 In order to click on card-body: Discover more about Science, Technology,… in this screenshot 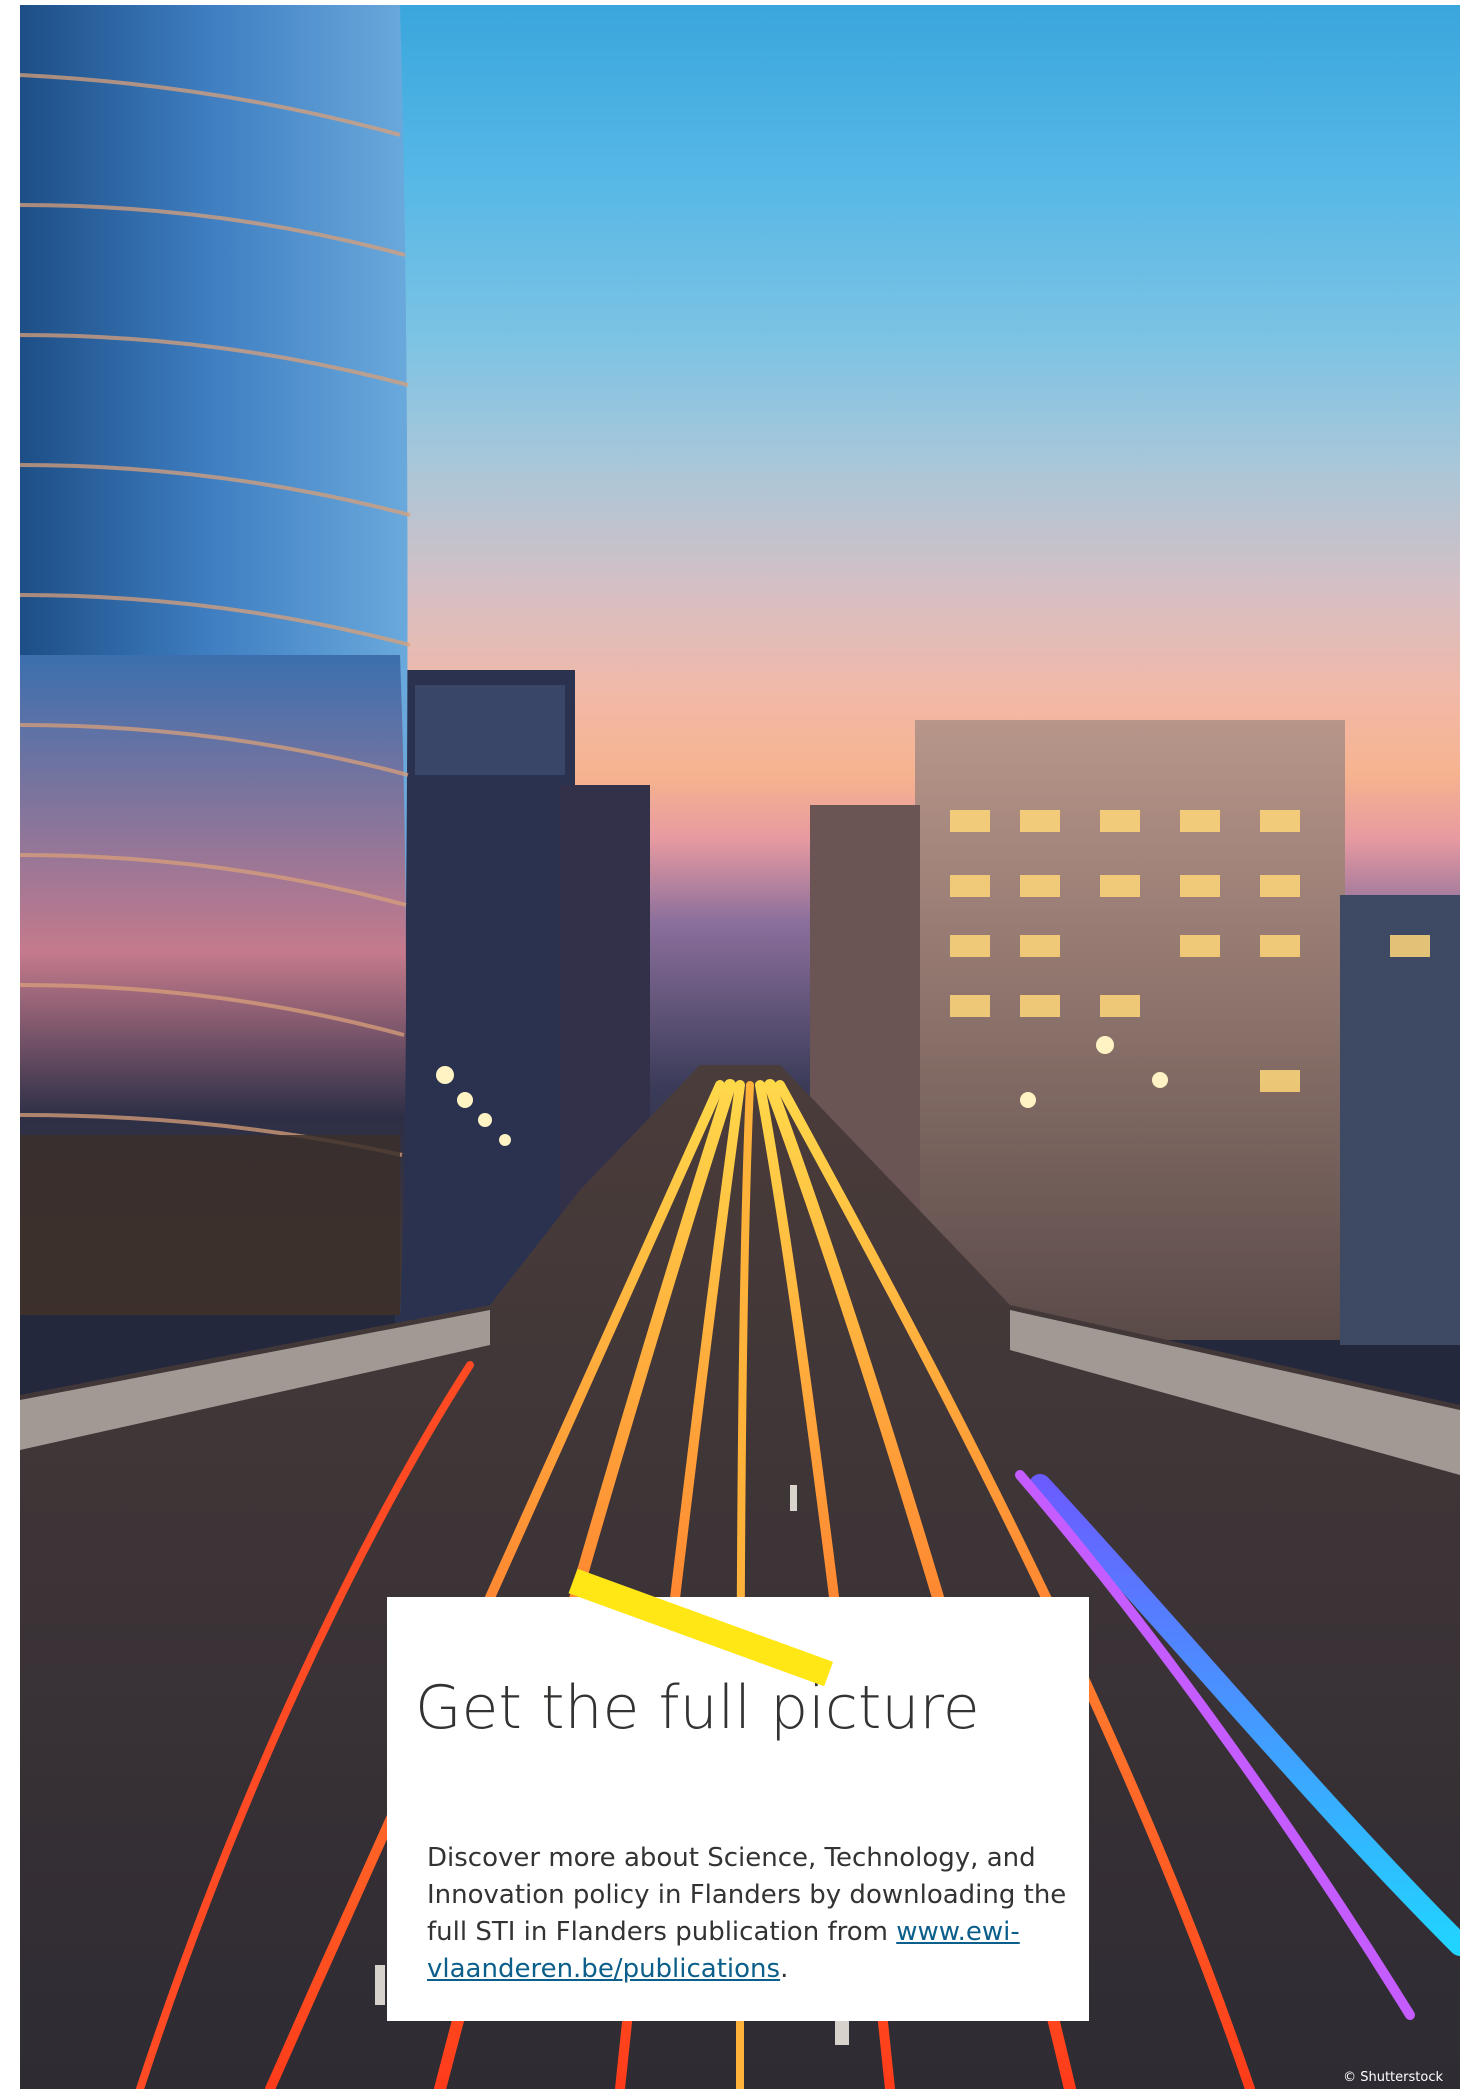, I will do `click(747, 1914)`.